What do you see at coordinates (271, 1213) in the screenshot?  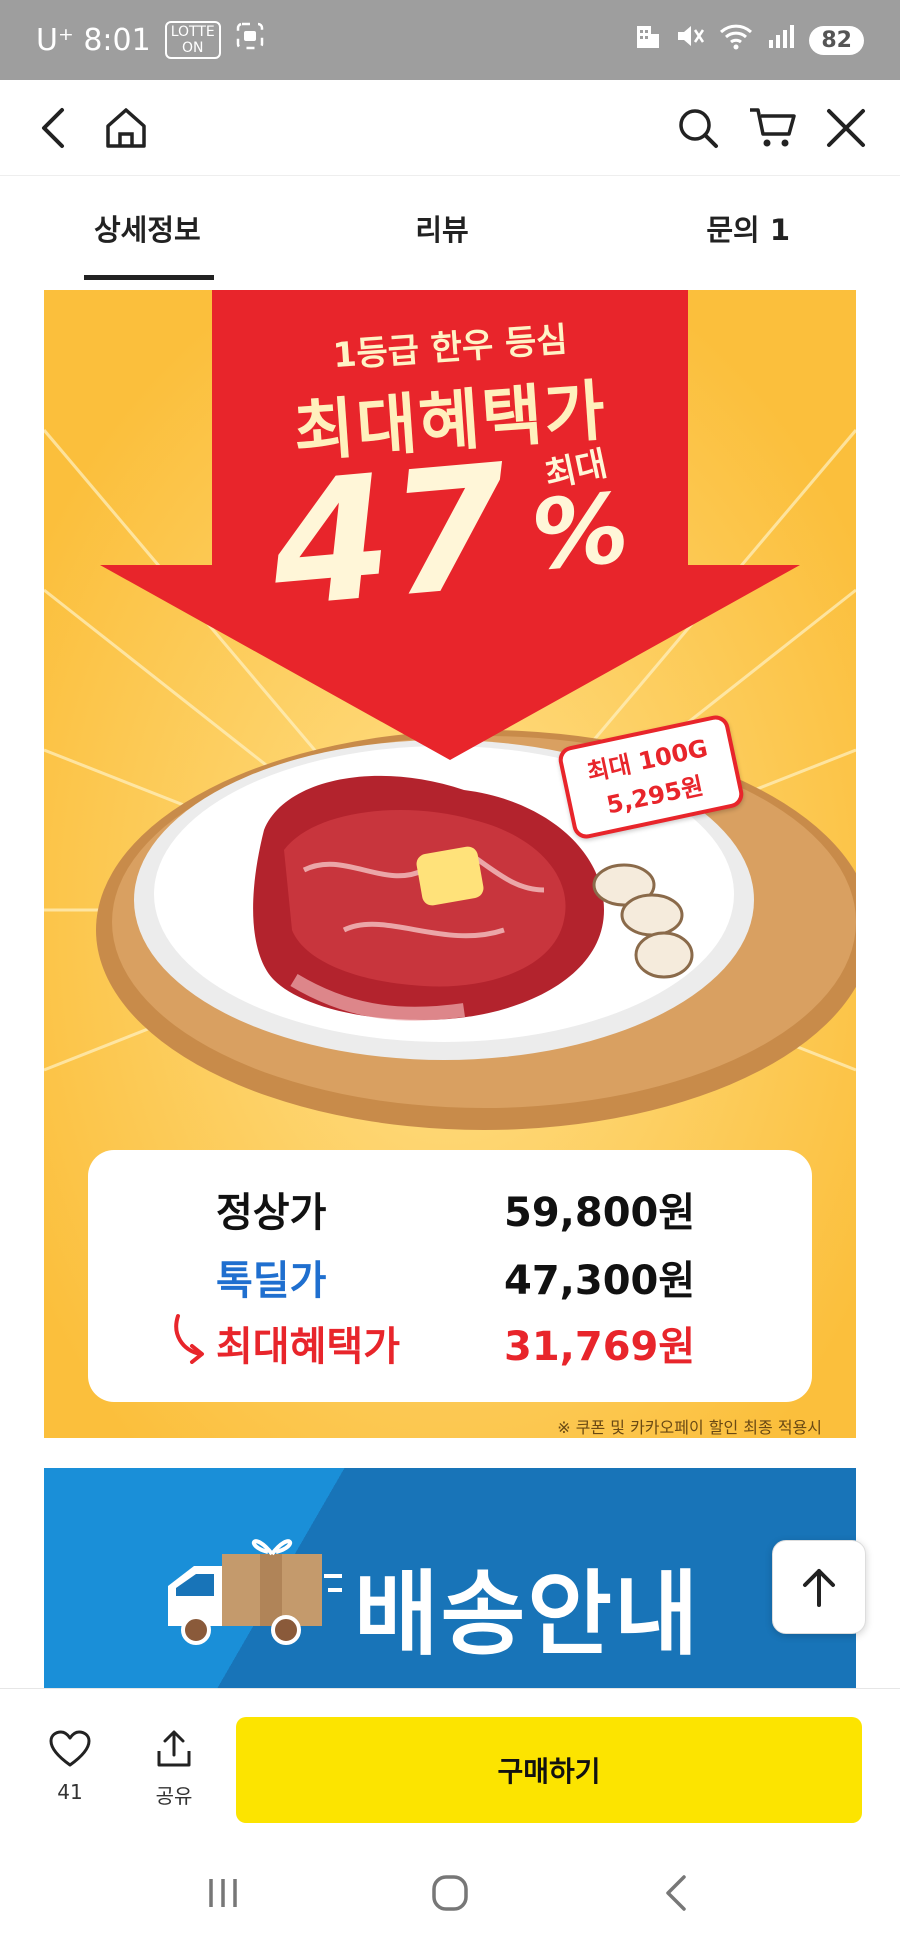 I see `price-label: 정상가` at bounding box center [271, 1213].